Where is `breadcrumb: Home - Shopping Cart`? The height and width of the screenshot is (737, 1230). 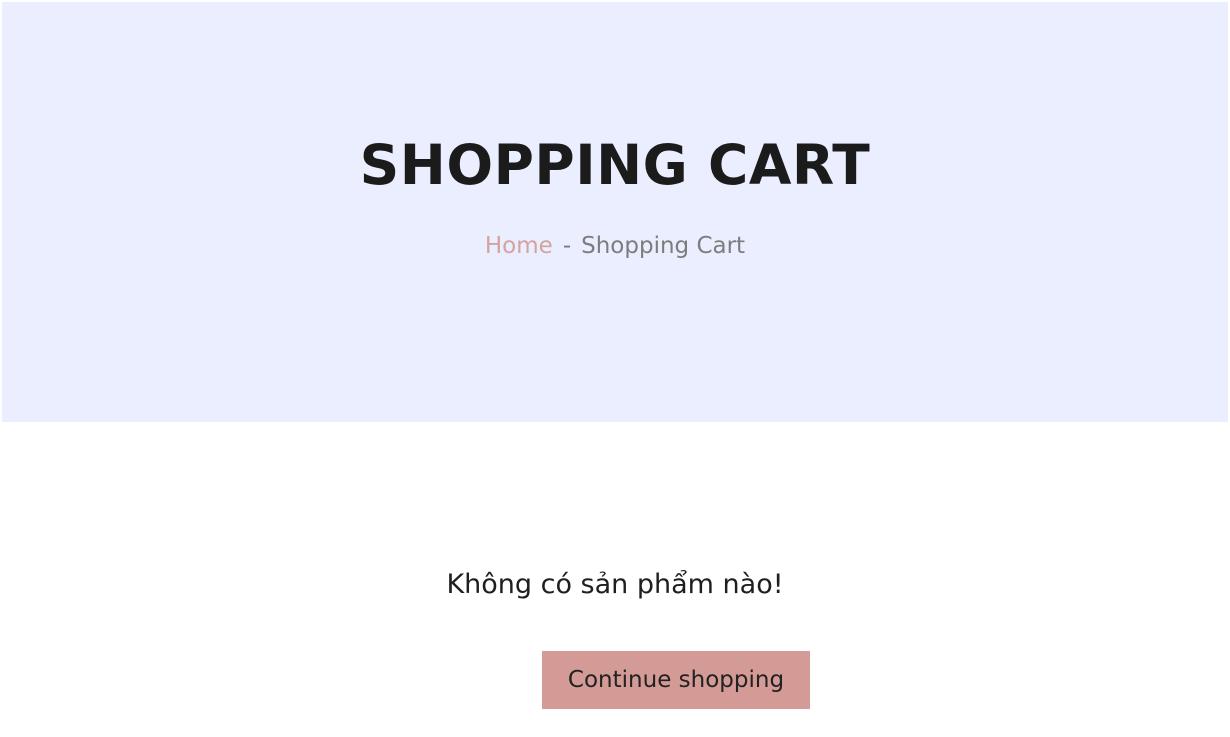
breadcrumb: Home - Shopping Cart is located at coordinates (615, 246).